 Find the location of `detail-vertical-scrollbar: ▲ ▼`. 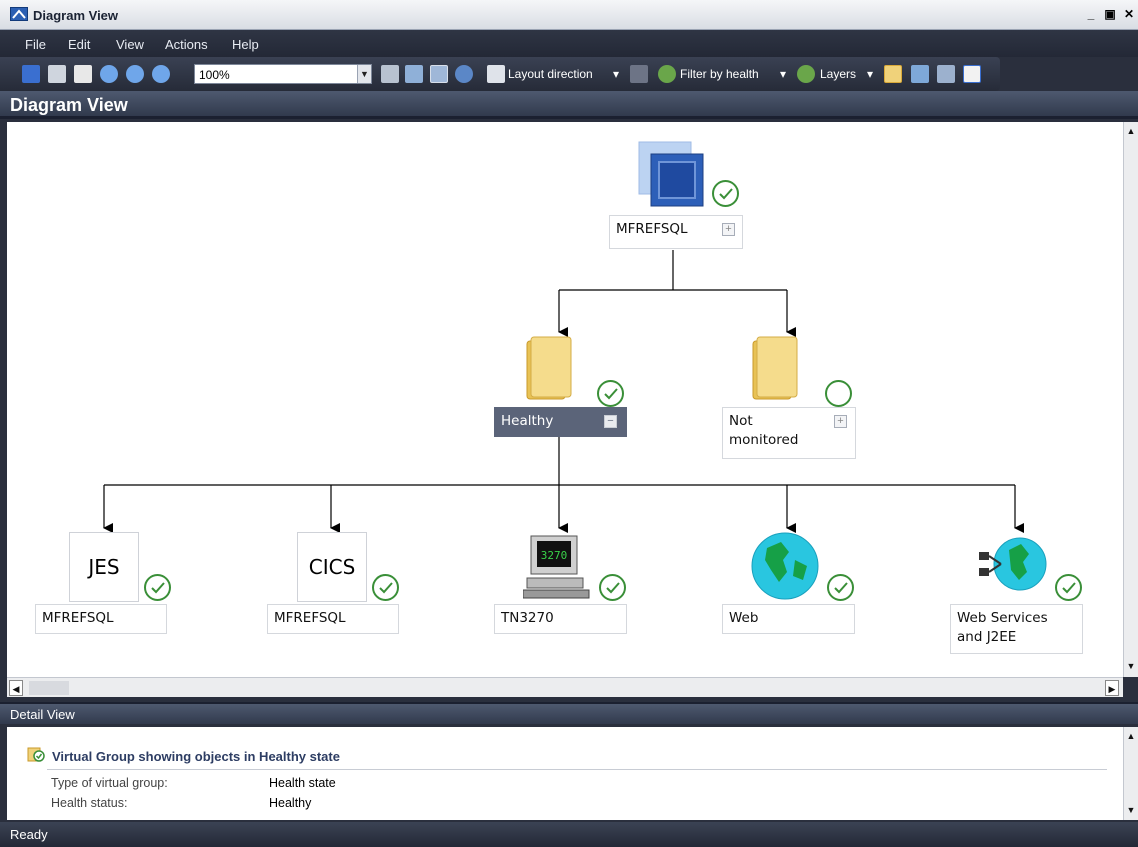

detail-vertical-scrollbar: ▲ ▼ is located at coordinates (1130, 773).